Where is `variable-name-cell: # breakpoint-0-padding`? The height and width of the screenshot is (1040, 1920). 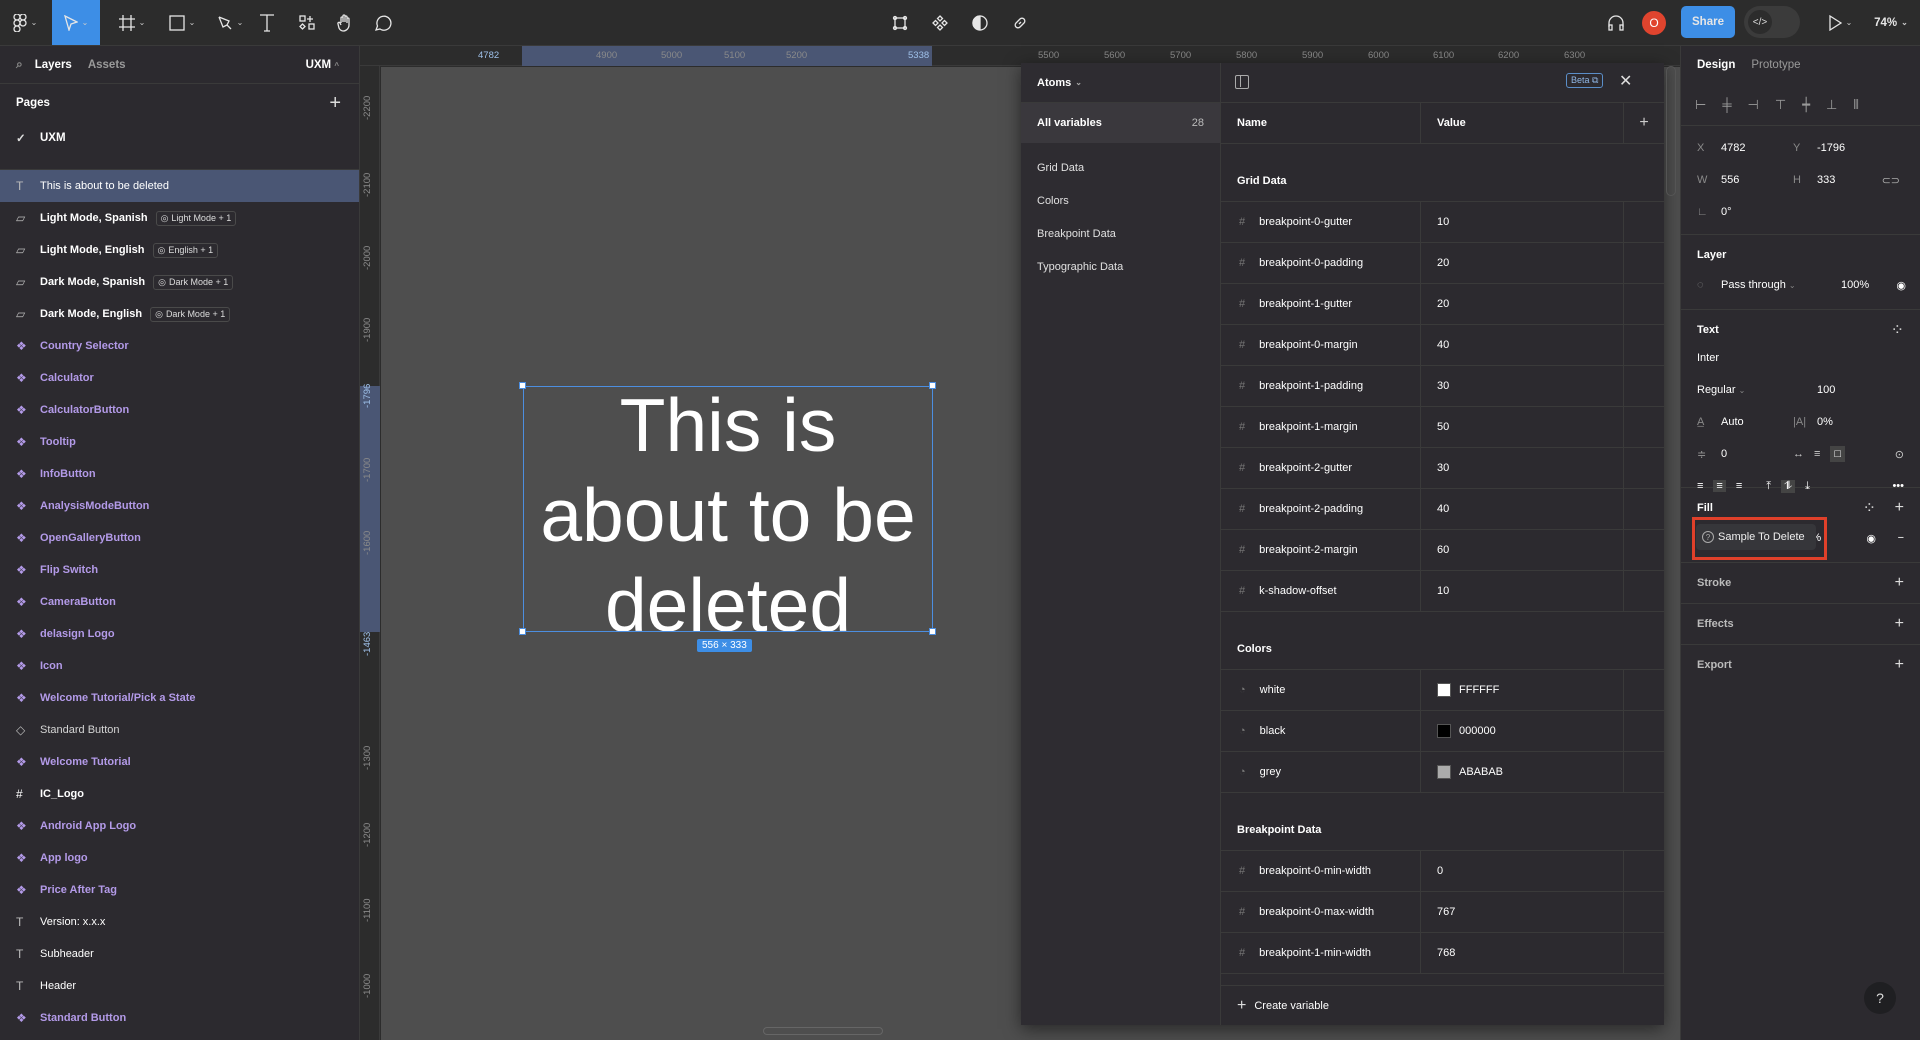 variable-name-cell: # breakpoint-0-padding is located at coordinates (1321, 263).